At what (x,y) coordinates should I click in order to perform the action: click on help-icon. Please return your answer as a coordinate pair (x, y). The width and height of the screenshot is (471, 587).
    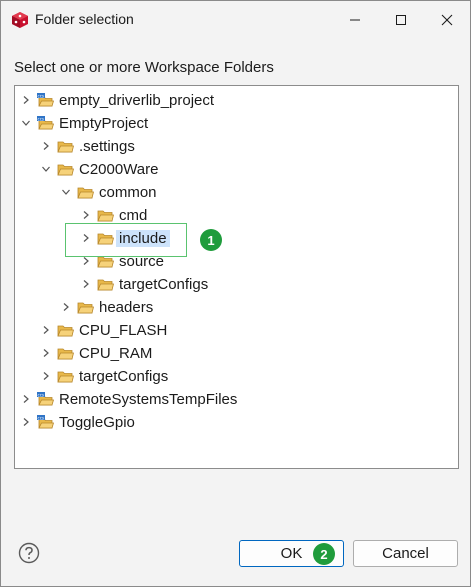
    Looking at the image, I should click on (29, 553).